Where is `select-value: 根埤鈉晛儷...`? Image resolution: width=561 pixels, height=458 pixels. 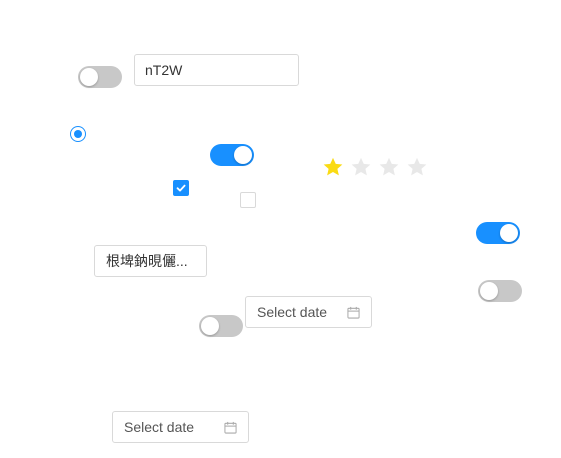
select-value: 根埤鈉晛儷... is located at coordinates (147, 261).